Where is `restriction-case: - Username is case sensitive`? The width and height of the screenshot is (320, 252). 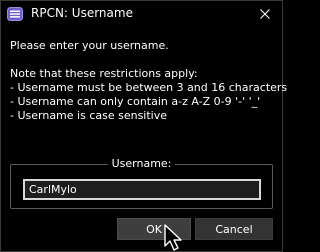 restriction-case: - Username is case sensitive is located at coordinates (89, 115).